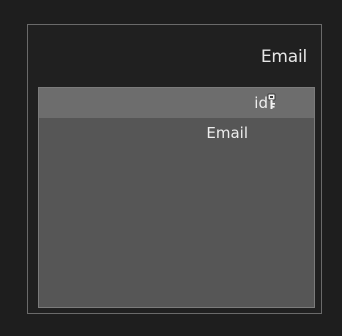 This screenshot has height=336, width=342. I want to click on field-label: Email, so click(227, 133).